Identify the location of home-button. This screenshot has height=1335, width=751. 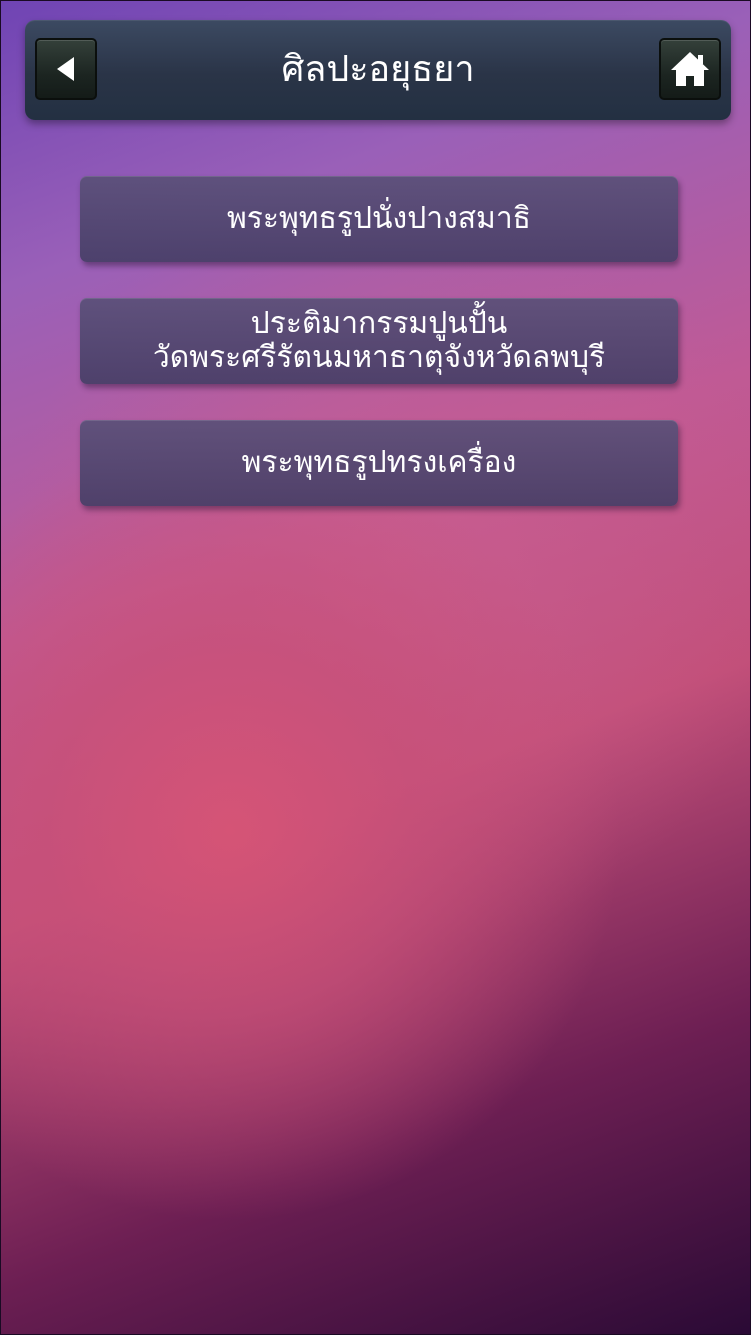
(690, 69).